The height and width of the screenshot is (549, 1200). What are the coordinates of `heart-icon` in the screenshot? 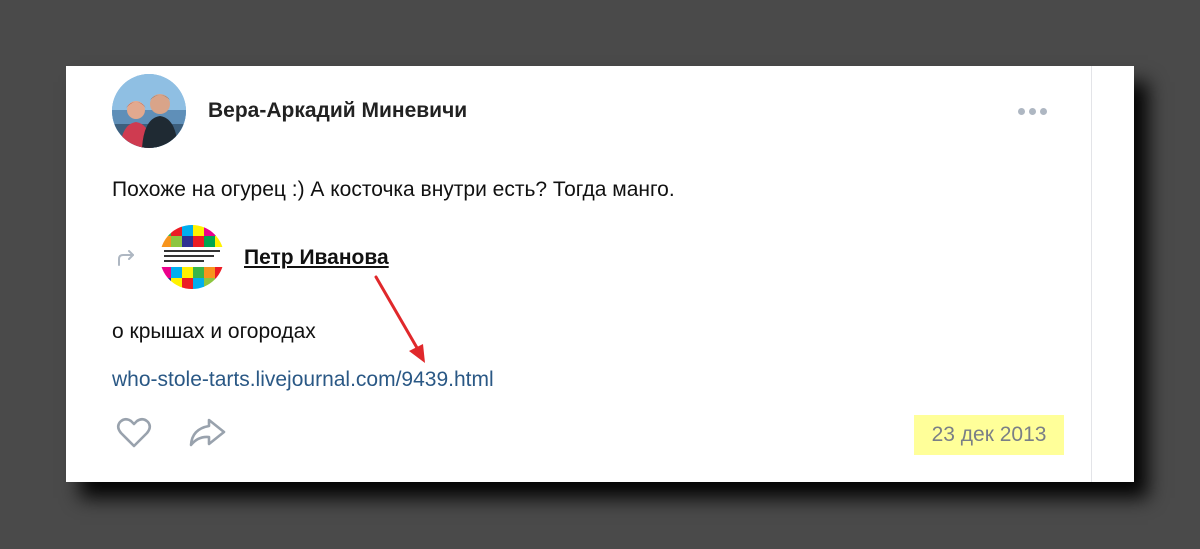 It's located at (134, 432).